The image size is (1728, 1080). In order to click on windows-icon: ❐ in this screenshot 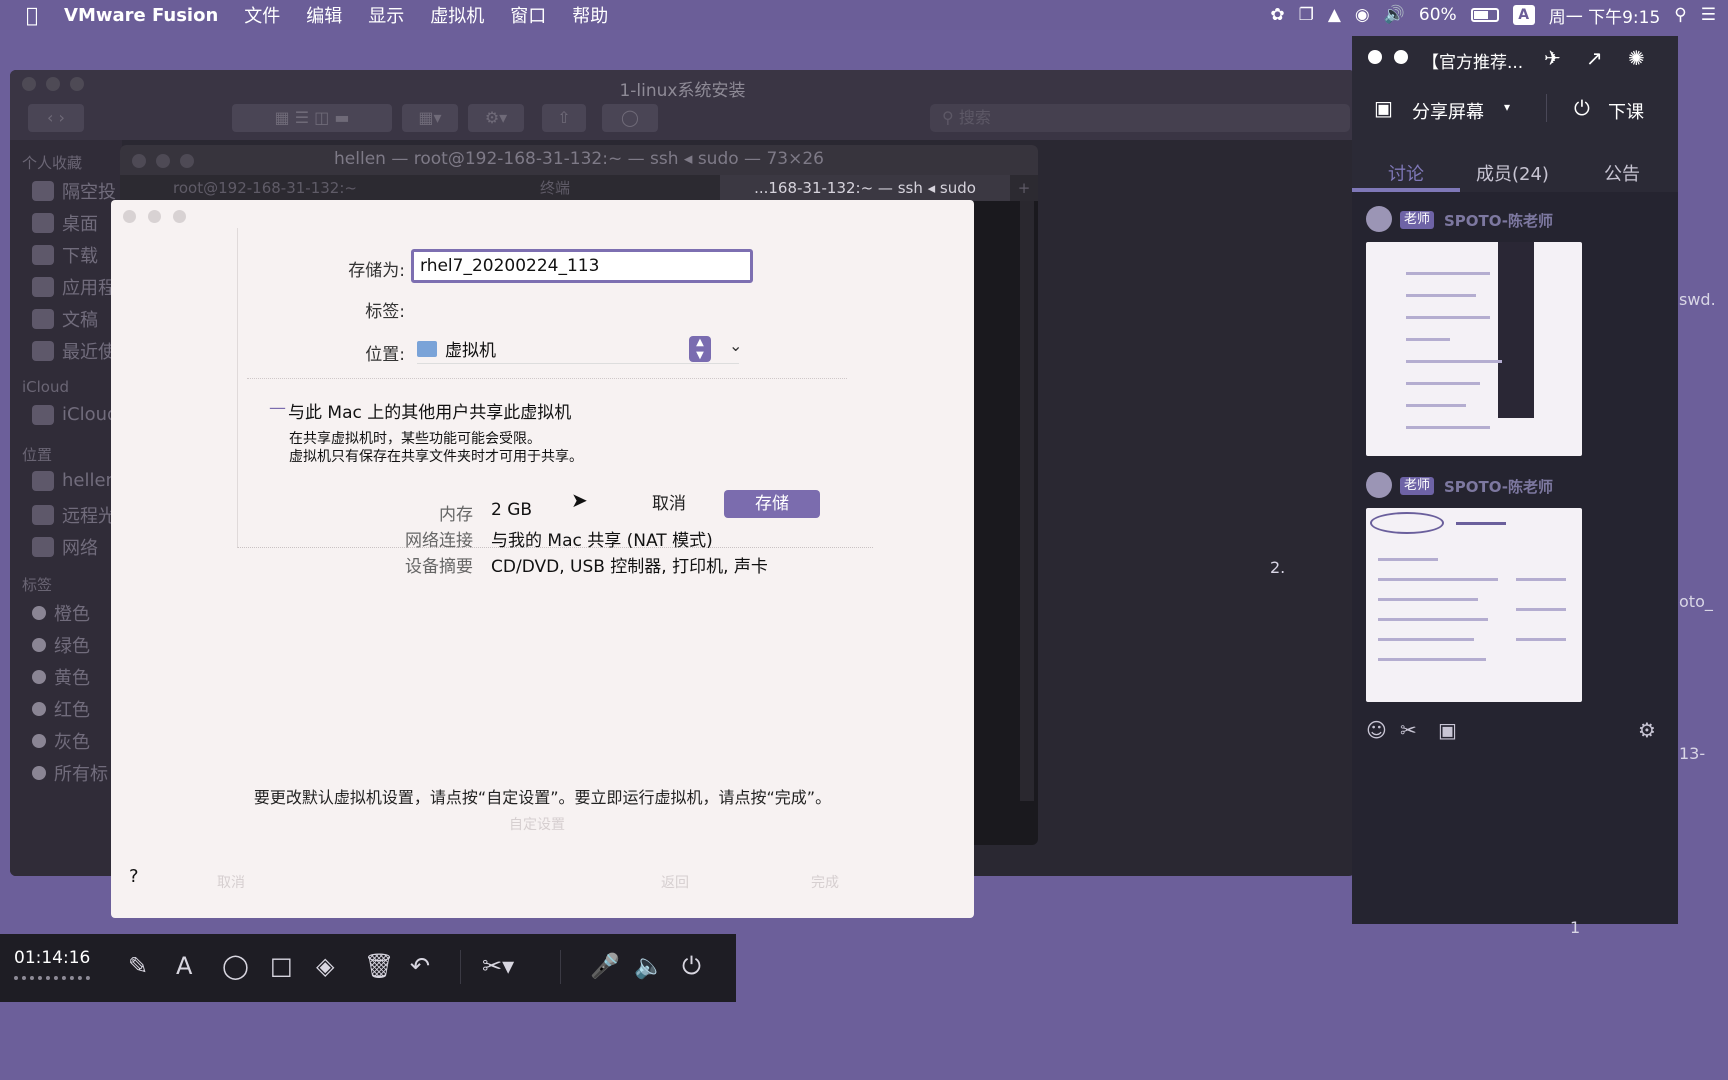, I will do `click(1306, 15)`.